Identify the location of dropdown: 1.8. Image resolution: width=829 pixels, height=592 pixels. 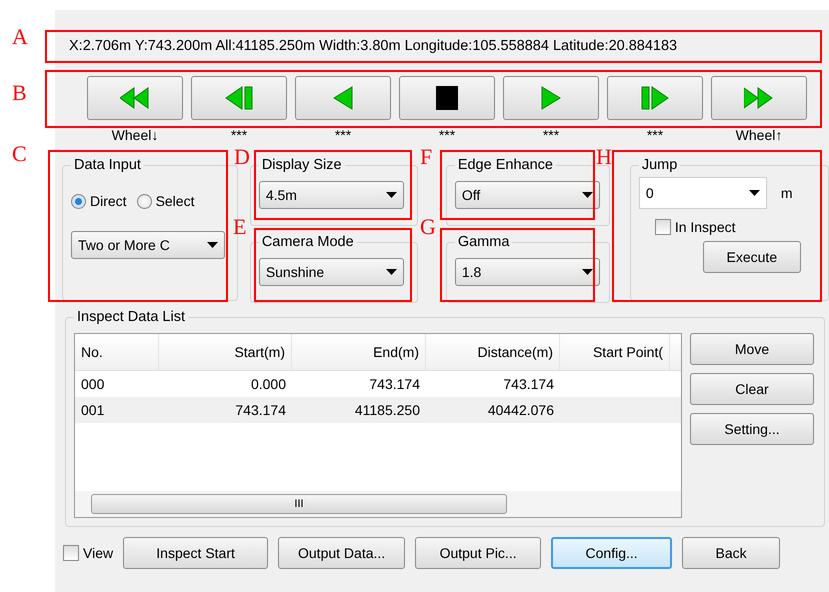
(527, 272).